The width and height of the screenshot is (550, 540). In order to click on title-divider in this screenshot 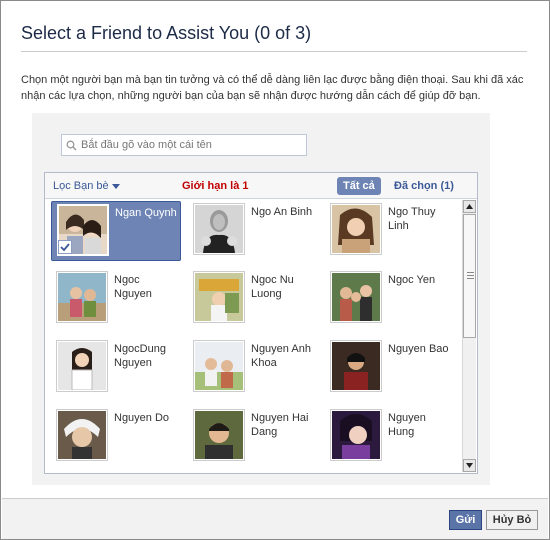, I will do `click(274, 51)`.